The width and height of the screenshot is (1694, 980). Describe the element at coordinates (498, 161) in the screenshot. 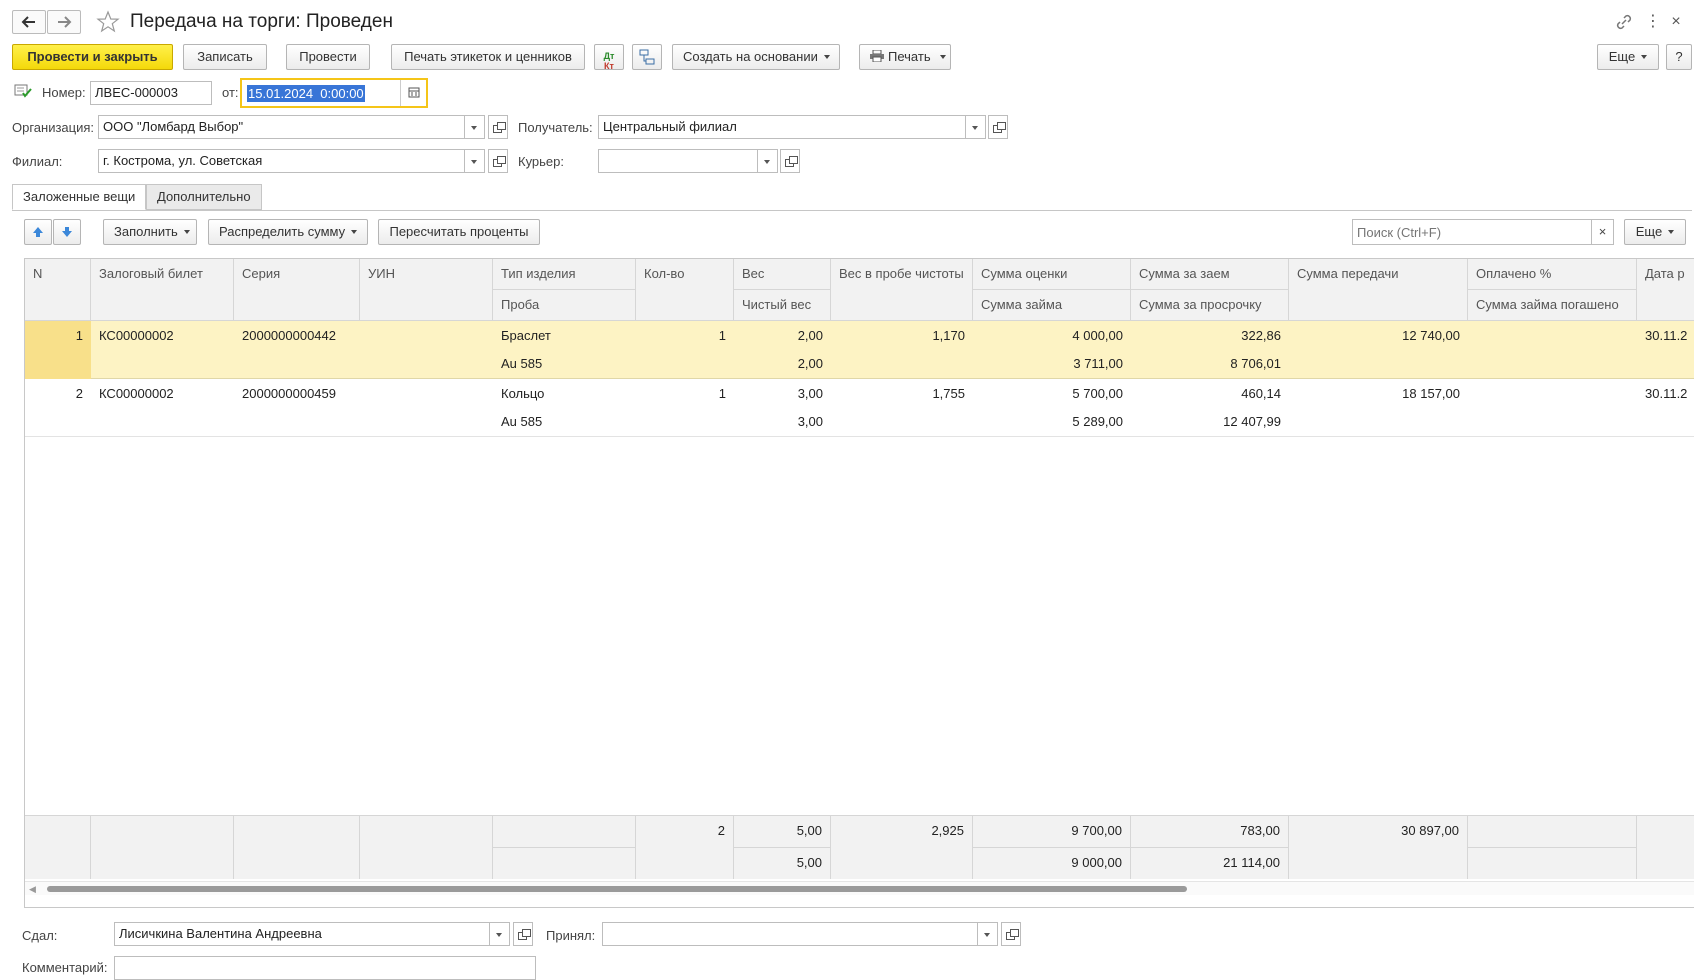

I see `branch-open-button` at that location.